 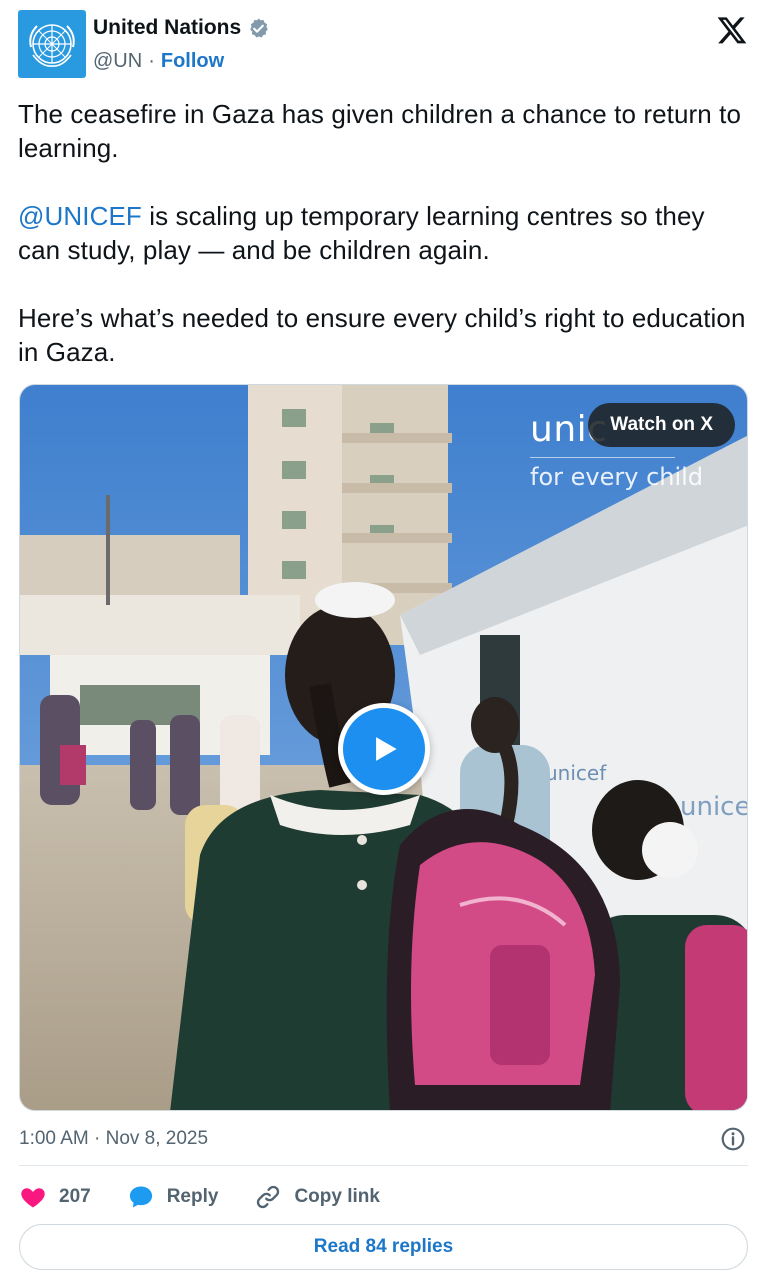 What do you see at coordinates (259, 27) in the screenshot?
I see `verified-badge-icon` at bounding box center [259, 27].